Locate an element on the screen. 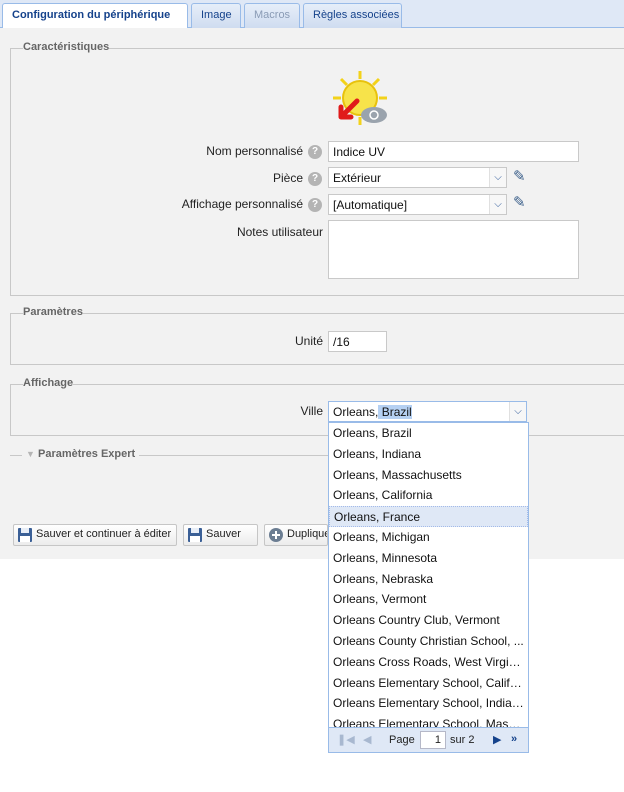  dropdown-option: Orleans Country Club, Vermont is located at coordinates (428, 620).